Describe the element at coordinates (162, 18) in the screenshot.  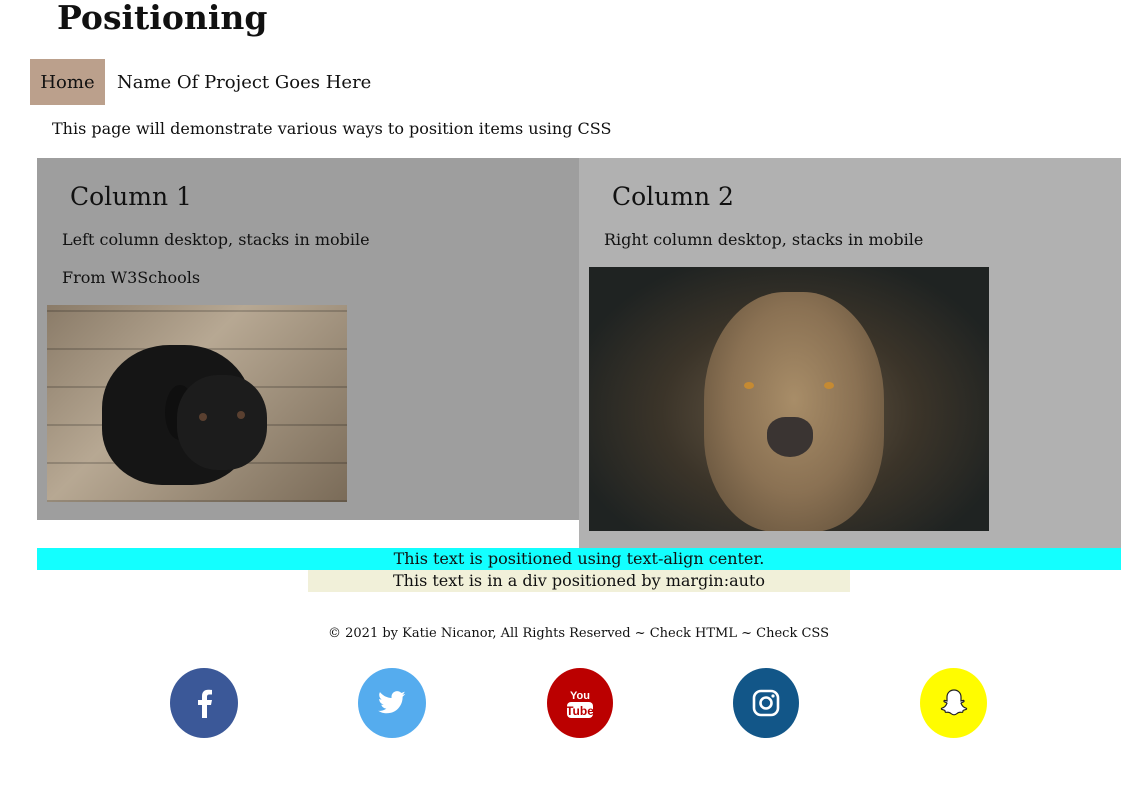
I see `page-title: Positioning` at that location.